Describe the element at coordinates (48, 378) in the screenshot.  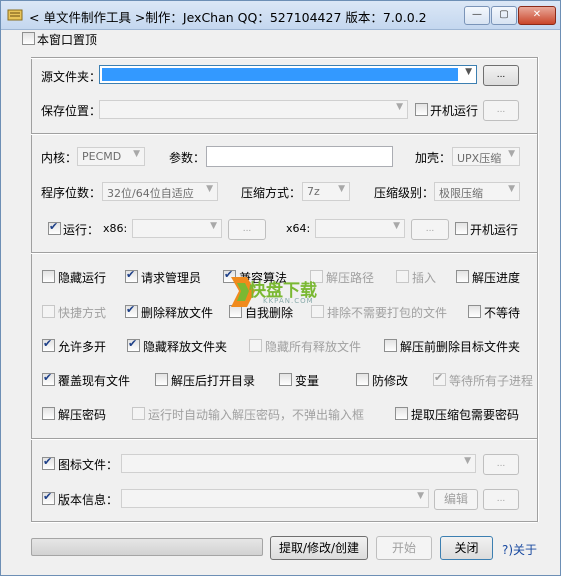
I see `overwrite-checkbox` at that location.